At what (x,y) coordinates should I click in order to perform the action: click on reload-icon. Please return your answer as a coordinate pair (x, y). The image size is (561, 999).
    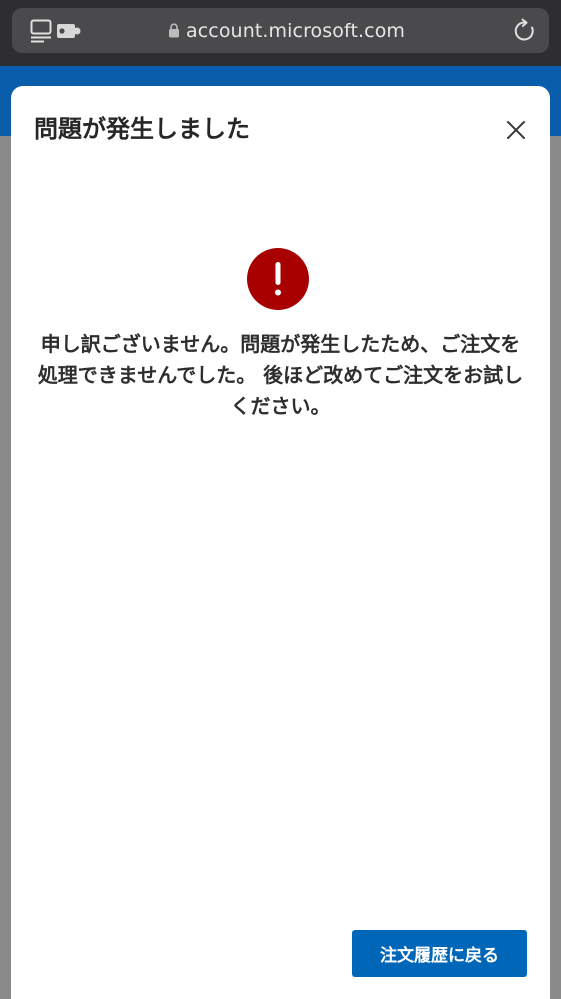
    Looking at the image, I should click on (525, 31).